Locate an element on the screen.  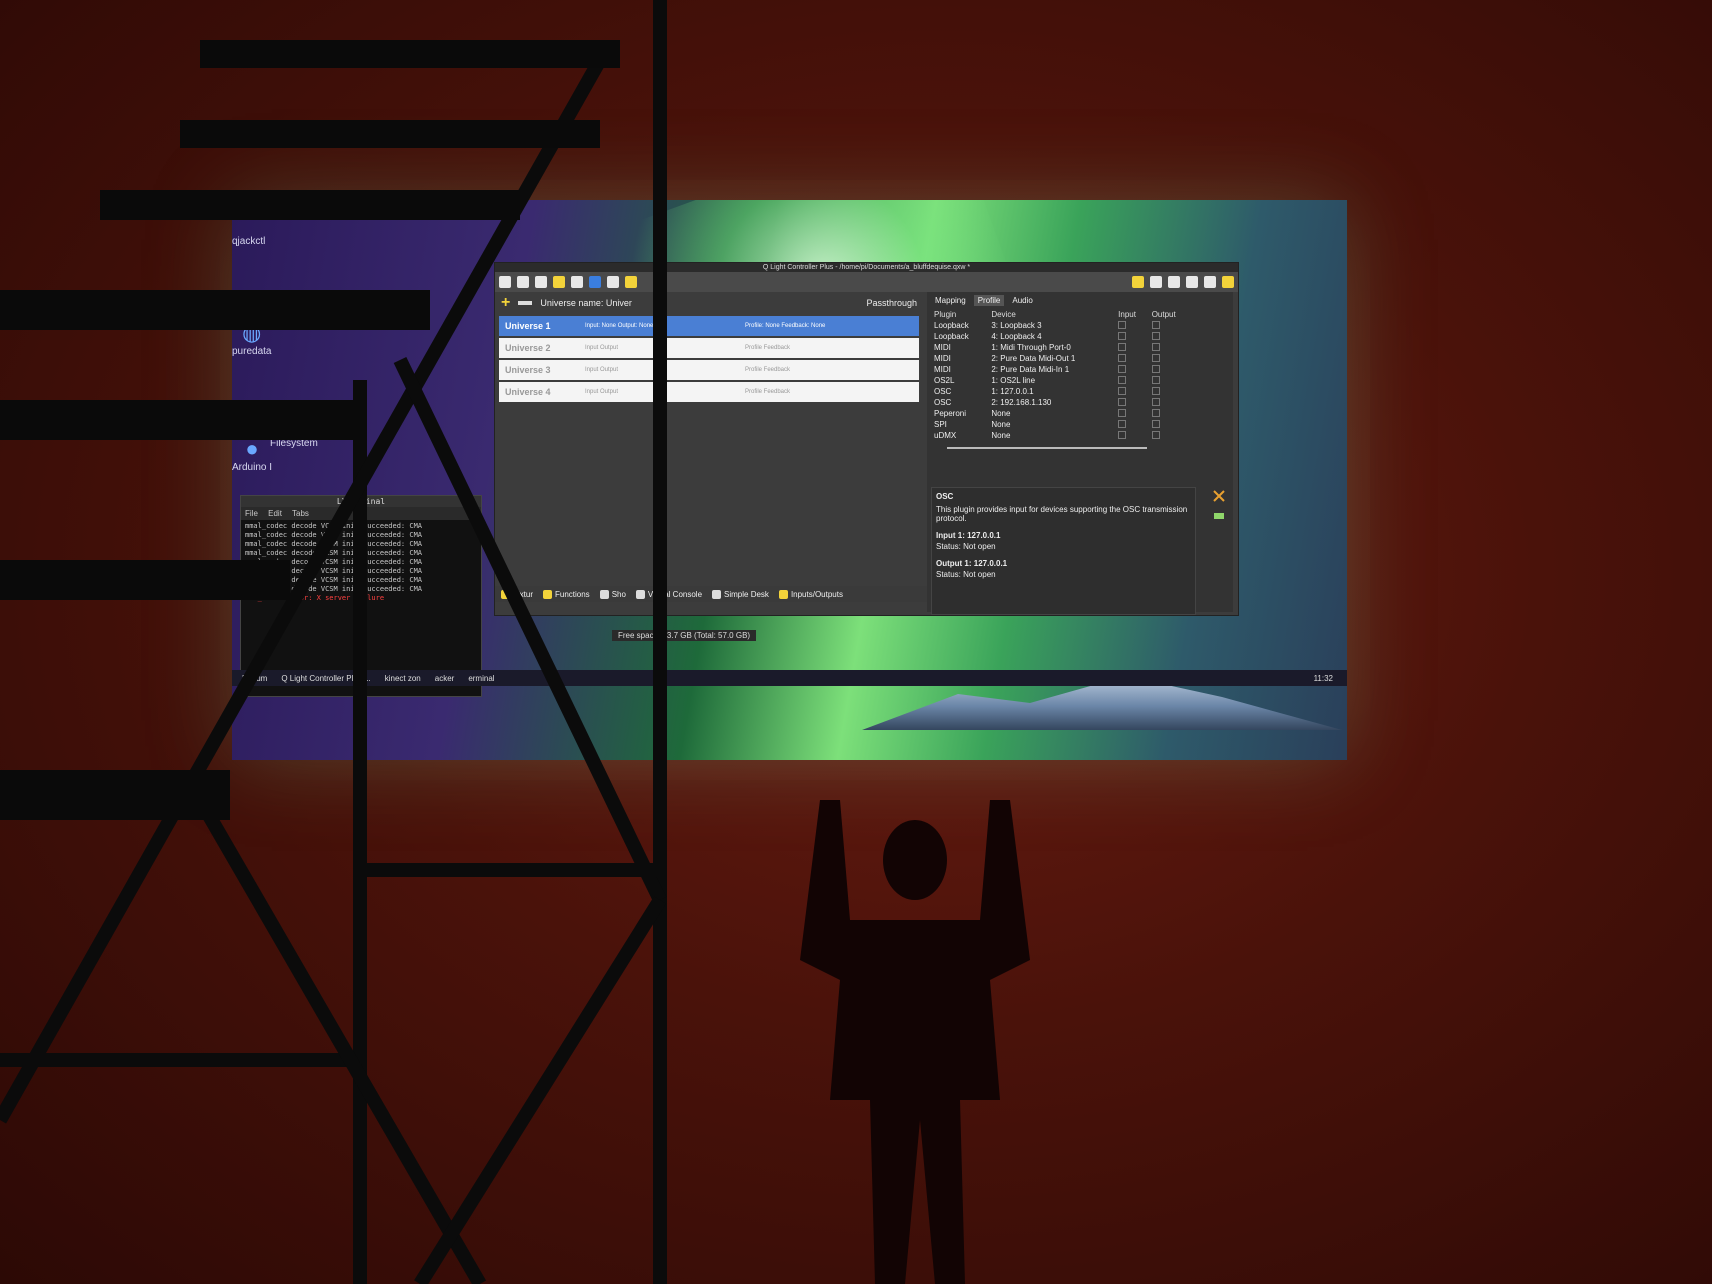
tab-mapping: Mapping is located at coordinates (950, 300).